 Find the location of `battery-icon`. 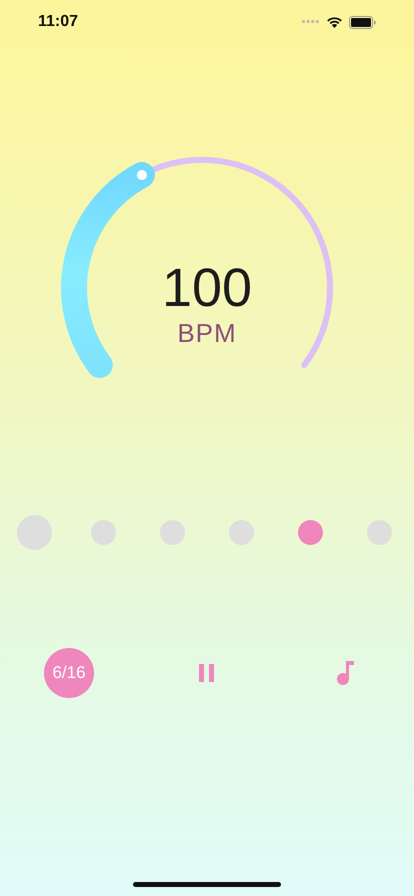

battery-icon is located at coordinates (362, 22).